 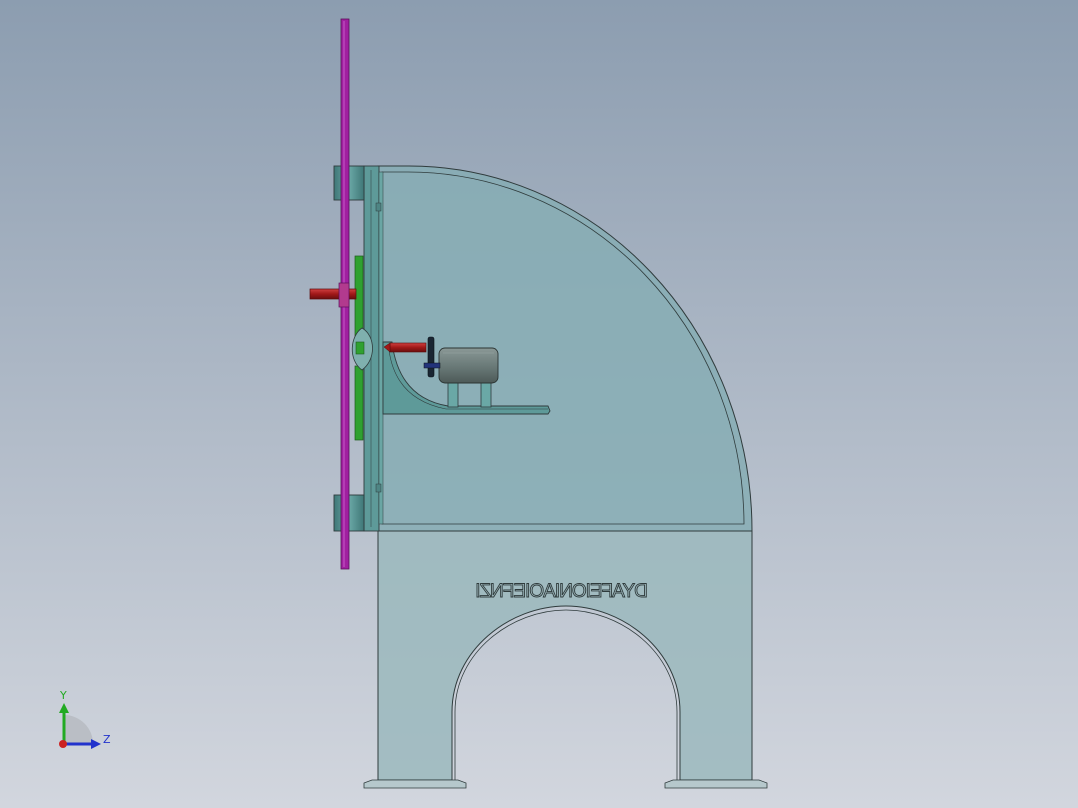 What do you see at coordinates (432, 365) in the screenshot?
I see `handwheel-hub` at bounding box center [432, 365].